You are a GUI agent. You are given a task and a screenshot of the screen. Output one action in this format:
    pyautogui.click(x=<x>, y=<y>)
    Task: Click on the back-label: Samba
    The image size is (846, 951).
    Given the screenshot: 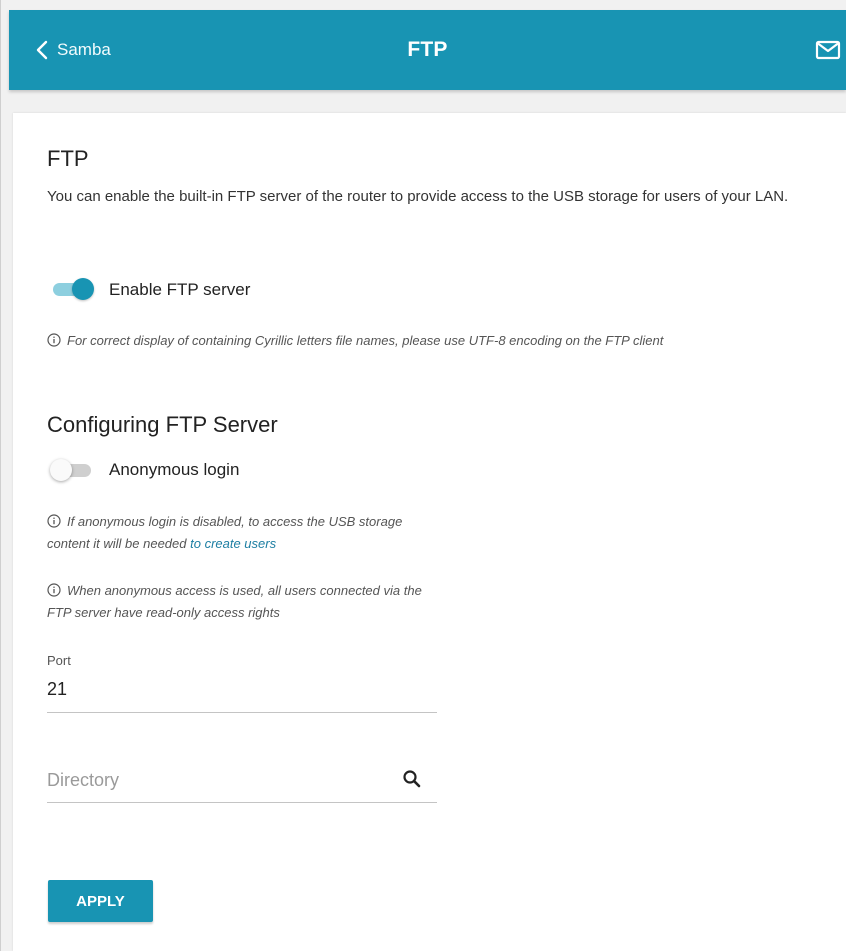 What is the action you would take?
    pyautogui.click(x=84, y=49)
    